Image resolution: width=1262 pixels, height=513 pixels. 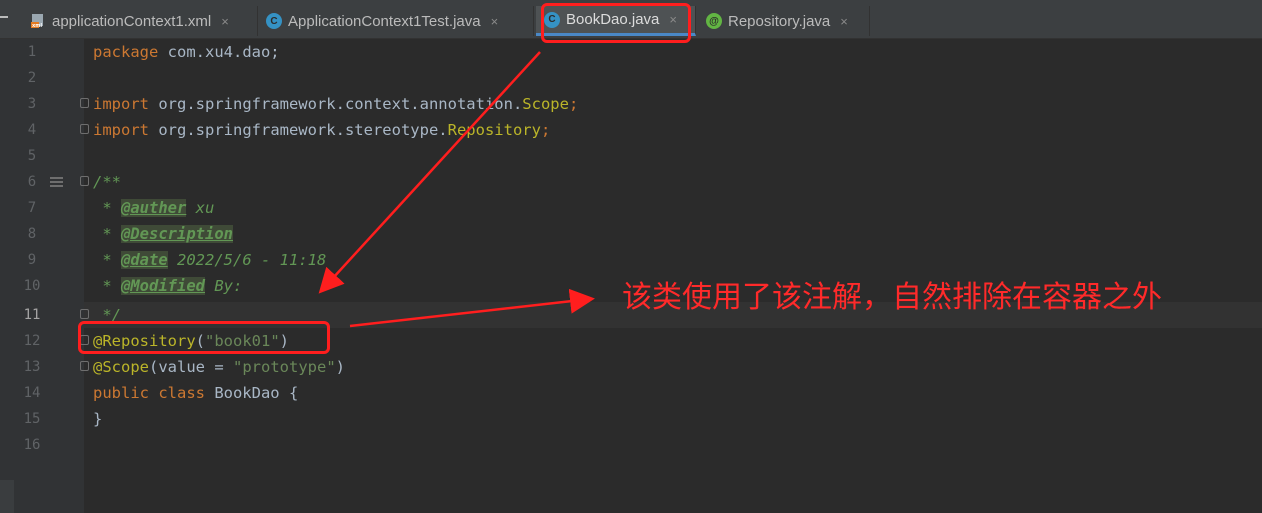 I want to click on annotation-note: 该类使用了该注解，自然排除在容器之外, so click(x=892, y=297).